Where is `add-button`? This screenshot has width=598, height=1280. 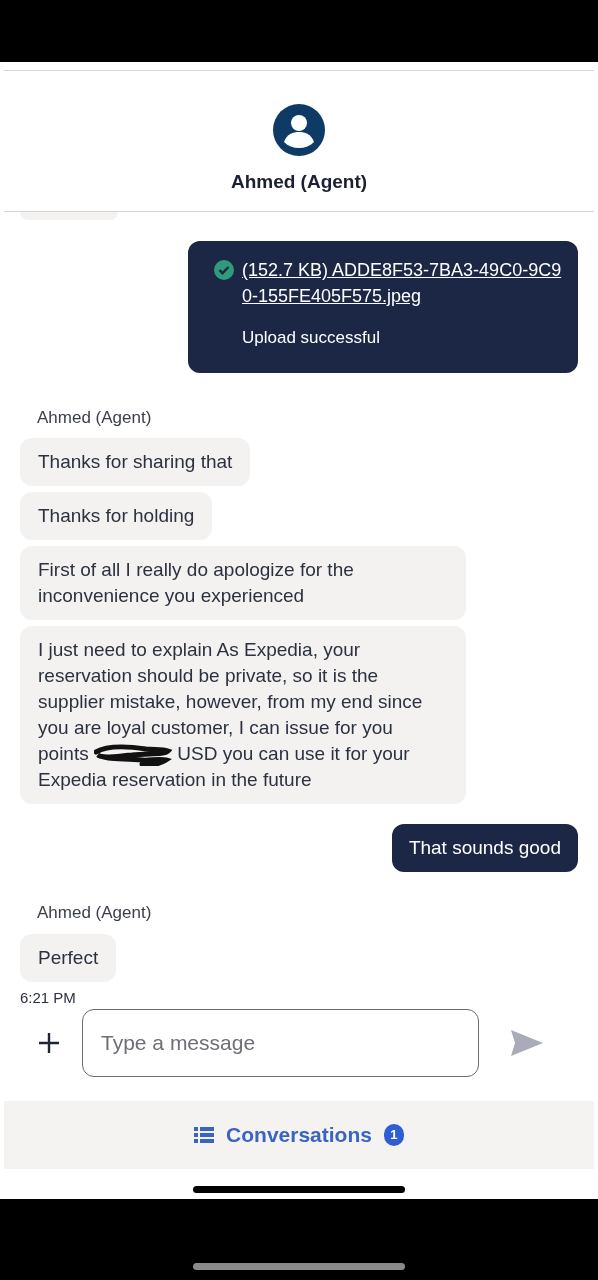 add-button is located at coordinates (49, 1043).